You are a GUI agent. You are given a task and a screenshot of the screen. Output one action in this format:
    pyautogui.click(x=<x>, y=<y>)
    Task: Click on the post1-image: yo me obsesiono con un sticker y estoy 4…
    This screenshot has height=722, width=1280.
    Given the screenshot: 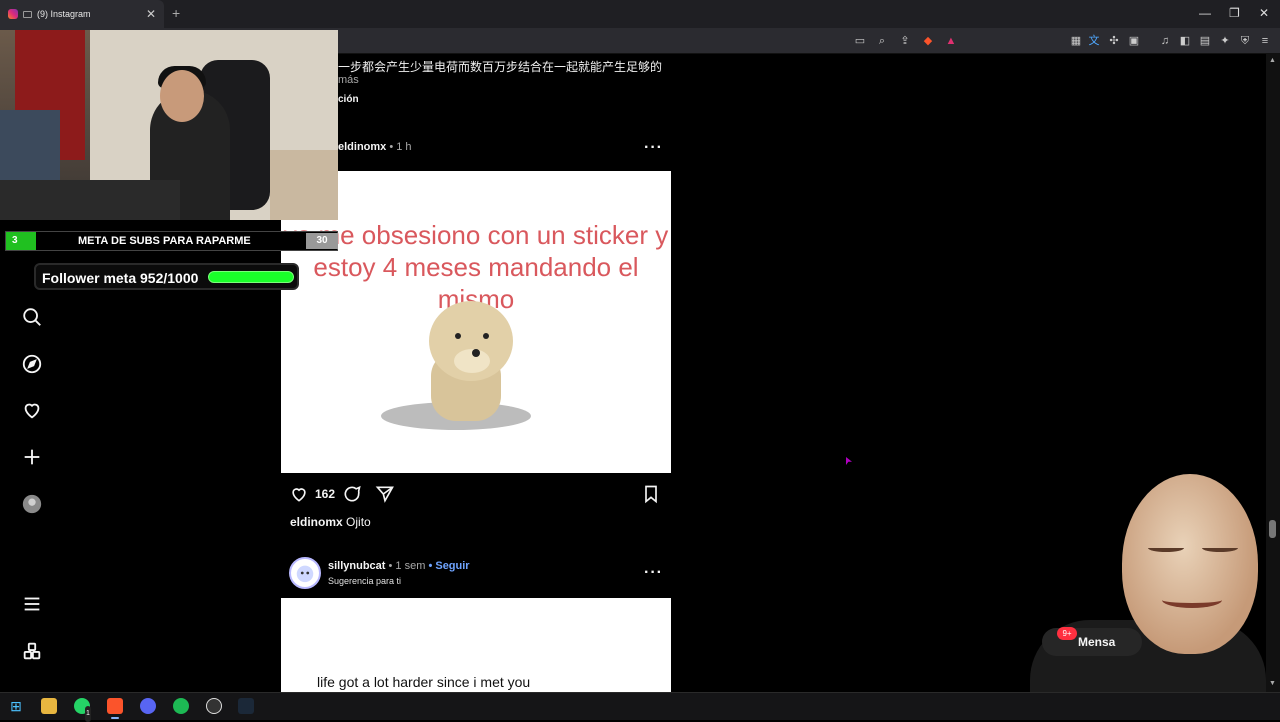 What is the action you would take?
    pyautogui.click(x=476, y=322)
    